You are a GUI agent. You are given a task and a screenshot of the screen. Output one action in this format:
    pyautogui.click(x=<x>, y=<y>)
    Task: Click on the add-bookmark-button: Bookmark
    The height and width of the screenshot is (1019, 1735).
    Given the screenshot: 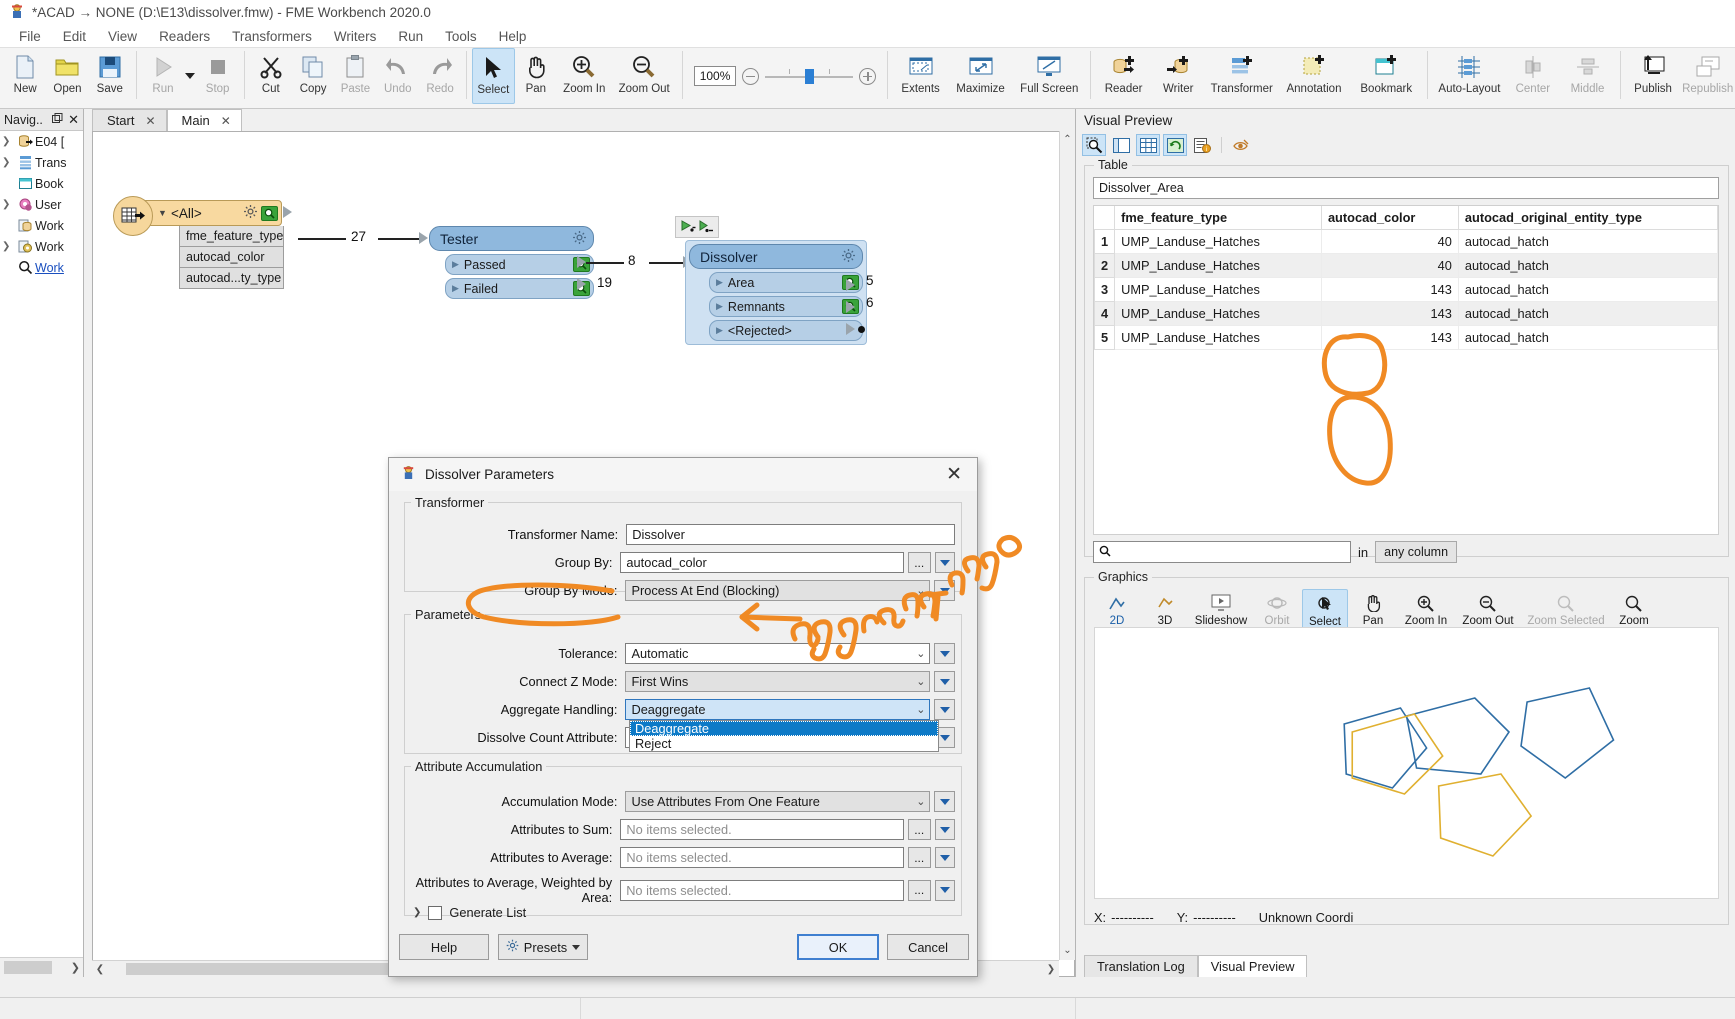 What is the action you would take?
    pyautogui.click(x=1386, y=71)
    